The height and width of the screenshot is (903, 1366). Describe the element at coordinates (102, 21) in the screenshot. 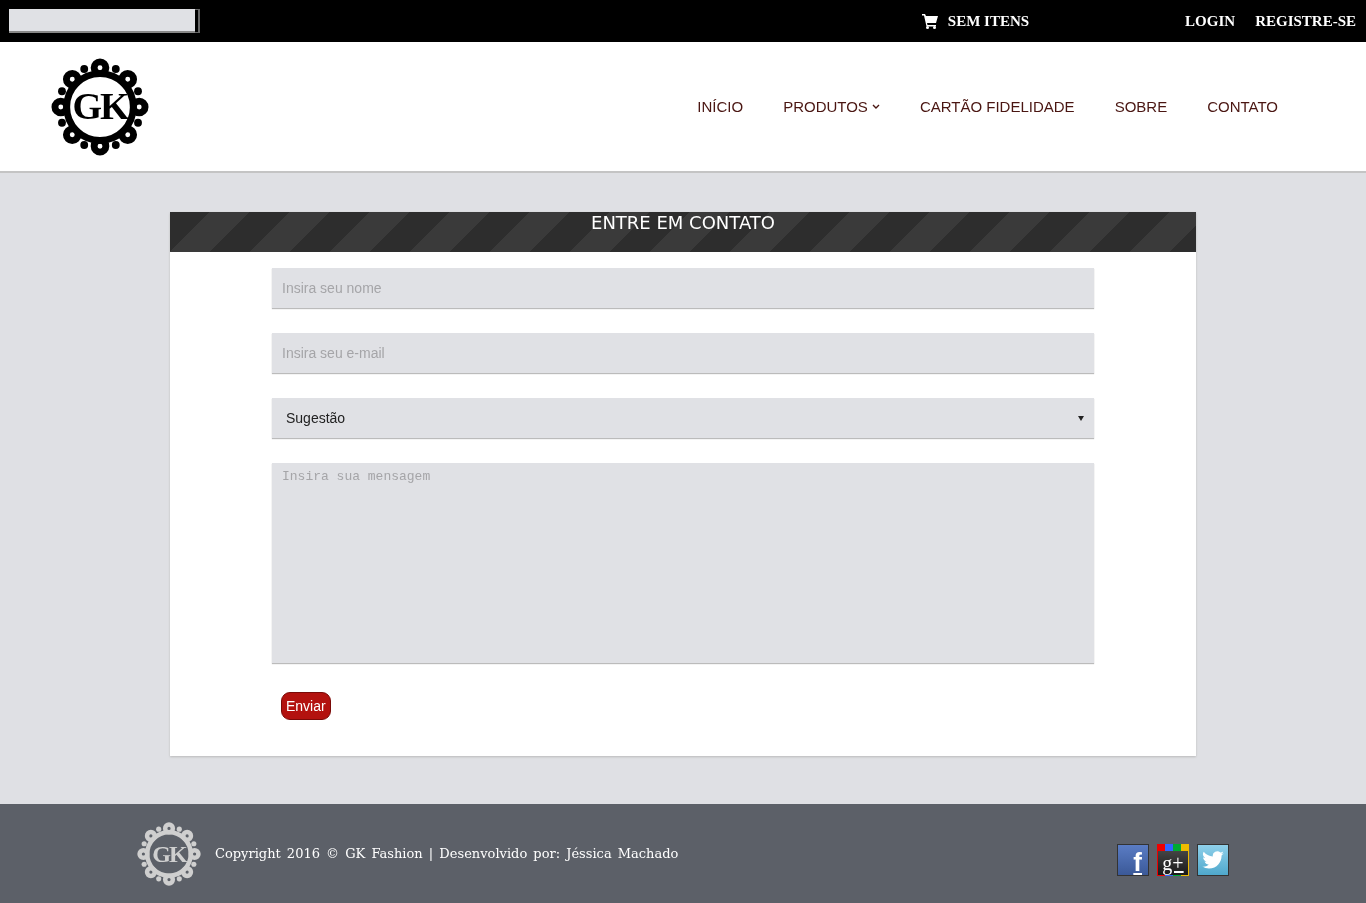

I see `search-field` at that location.